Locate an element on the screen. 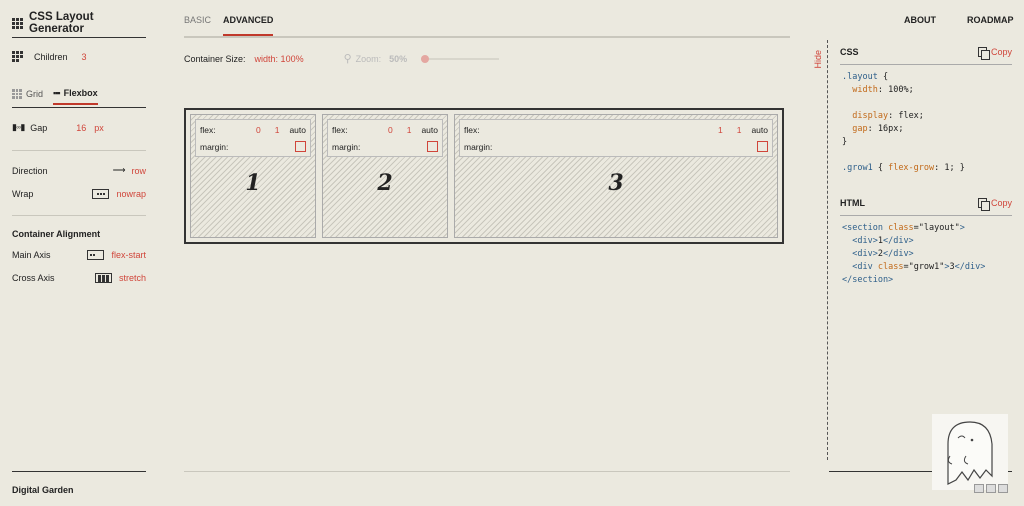  item-settings: flex: 0 1 auto margin: is located at coordinates (253, 138).